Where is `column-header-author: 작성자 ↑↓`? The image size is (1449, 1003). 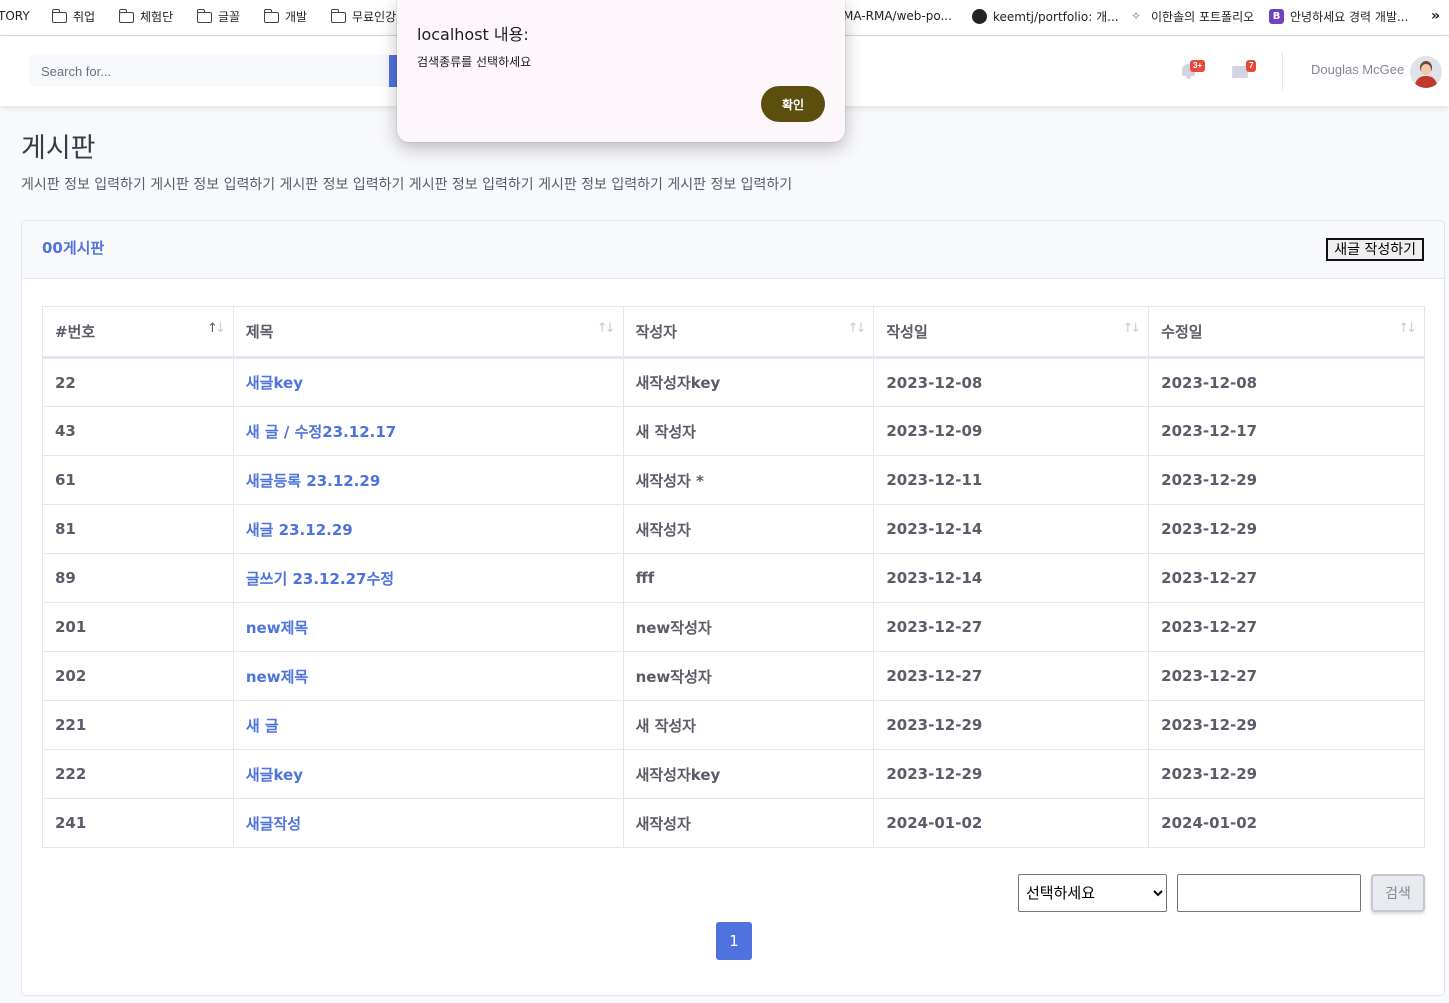 column-header-author: 작성자 ↑↓ is located at coordinates (748, 332).